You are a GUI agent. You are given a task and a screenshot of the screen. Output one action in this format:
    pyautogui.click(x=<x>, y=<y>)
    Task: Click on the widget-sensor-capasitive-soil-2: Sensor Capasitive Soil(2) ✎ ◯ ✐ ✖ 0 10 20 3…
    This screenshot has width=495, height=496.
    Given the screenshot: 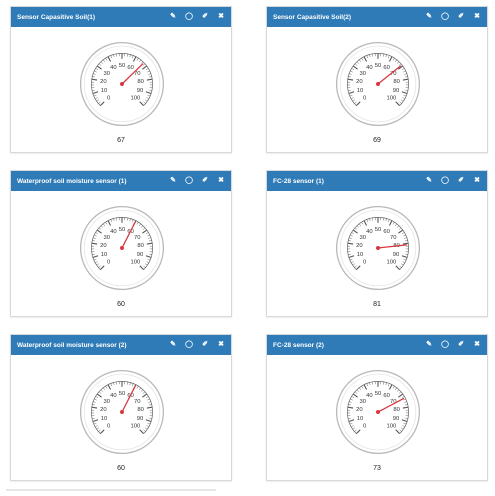 What is the action you would take?
    pyautogui.click(x=377, y=79)
    